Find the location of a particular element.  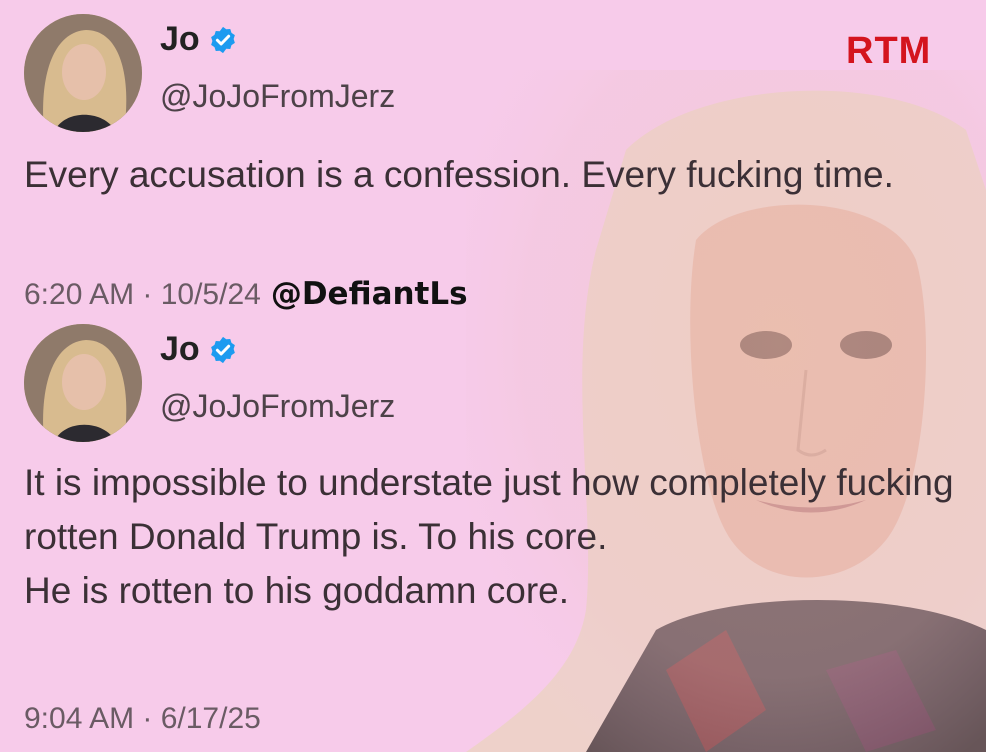

tweet-meta: 9:04 AM · 6/17/25 is located at coordinates (142, 719).